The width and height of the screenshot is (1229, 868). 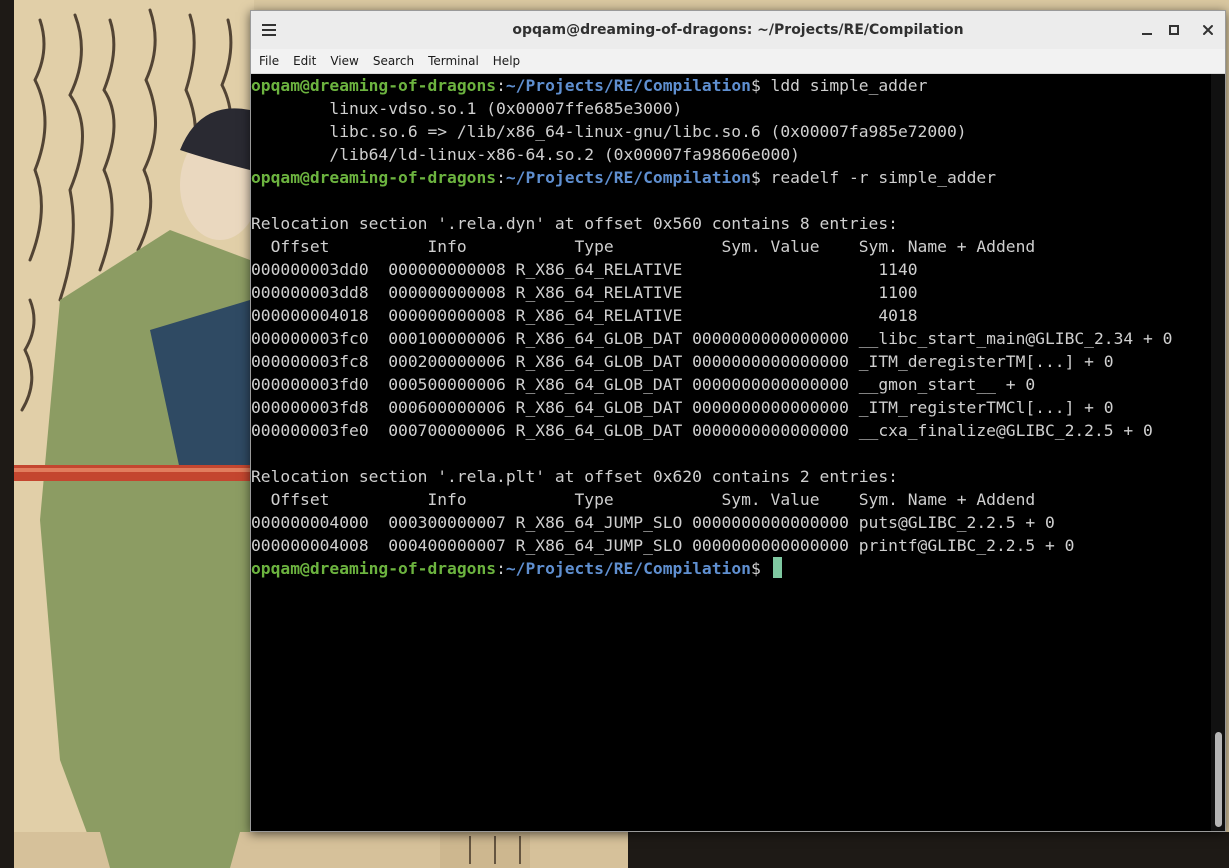 What do you see at coordinates (467, 108) in the screenshot?
I see `output-line: linux-vdso.so.1 (0x00007ffe685e3000)` at bounding box center [467, 108].